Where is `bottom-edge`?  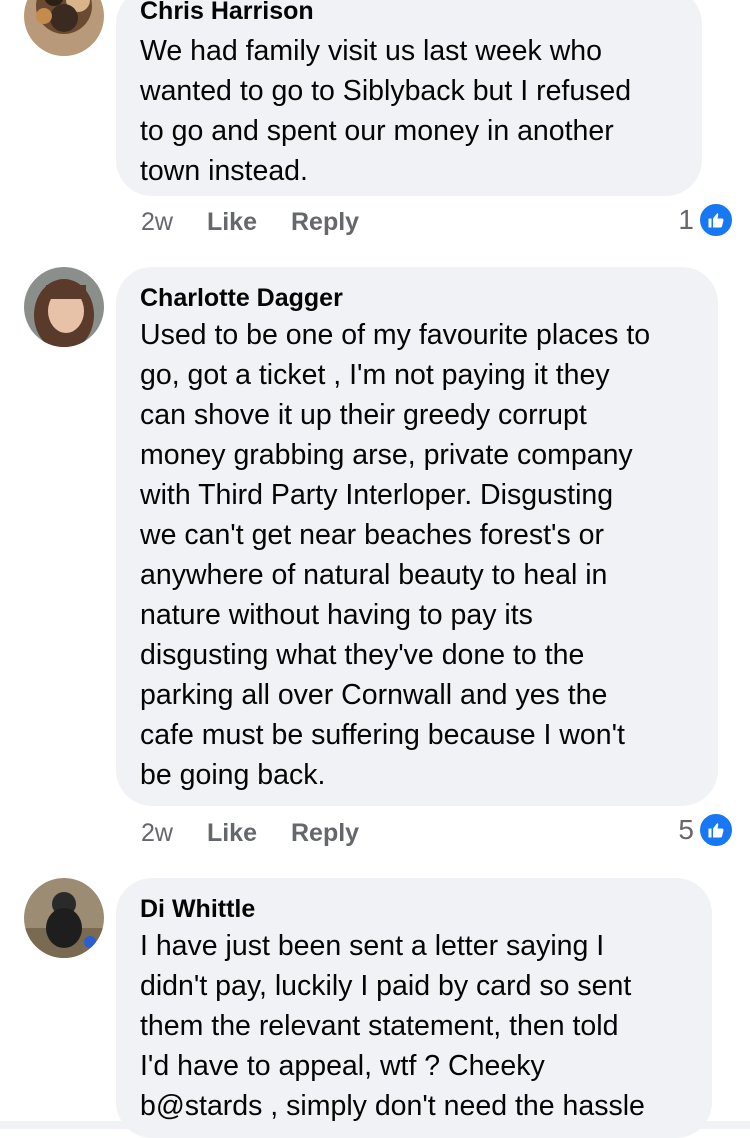
bottom-edge is located at coordinates (375, 1125).